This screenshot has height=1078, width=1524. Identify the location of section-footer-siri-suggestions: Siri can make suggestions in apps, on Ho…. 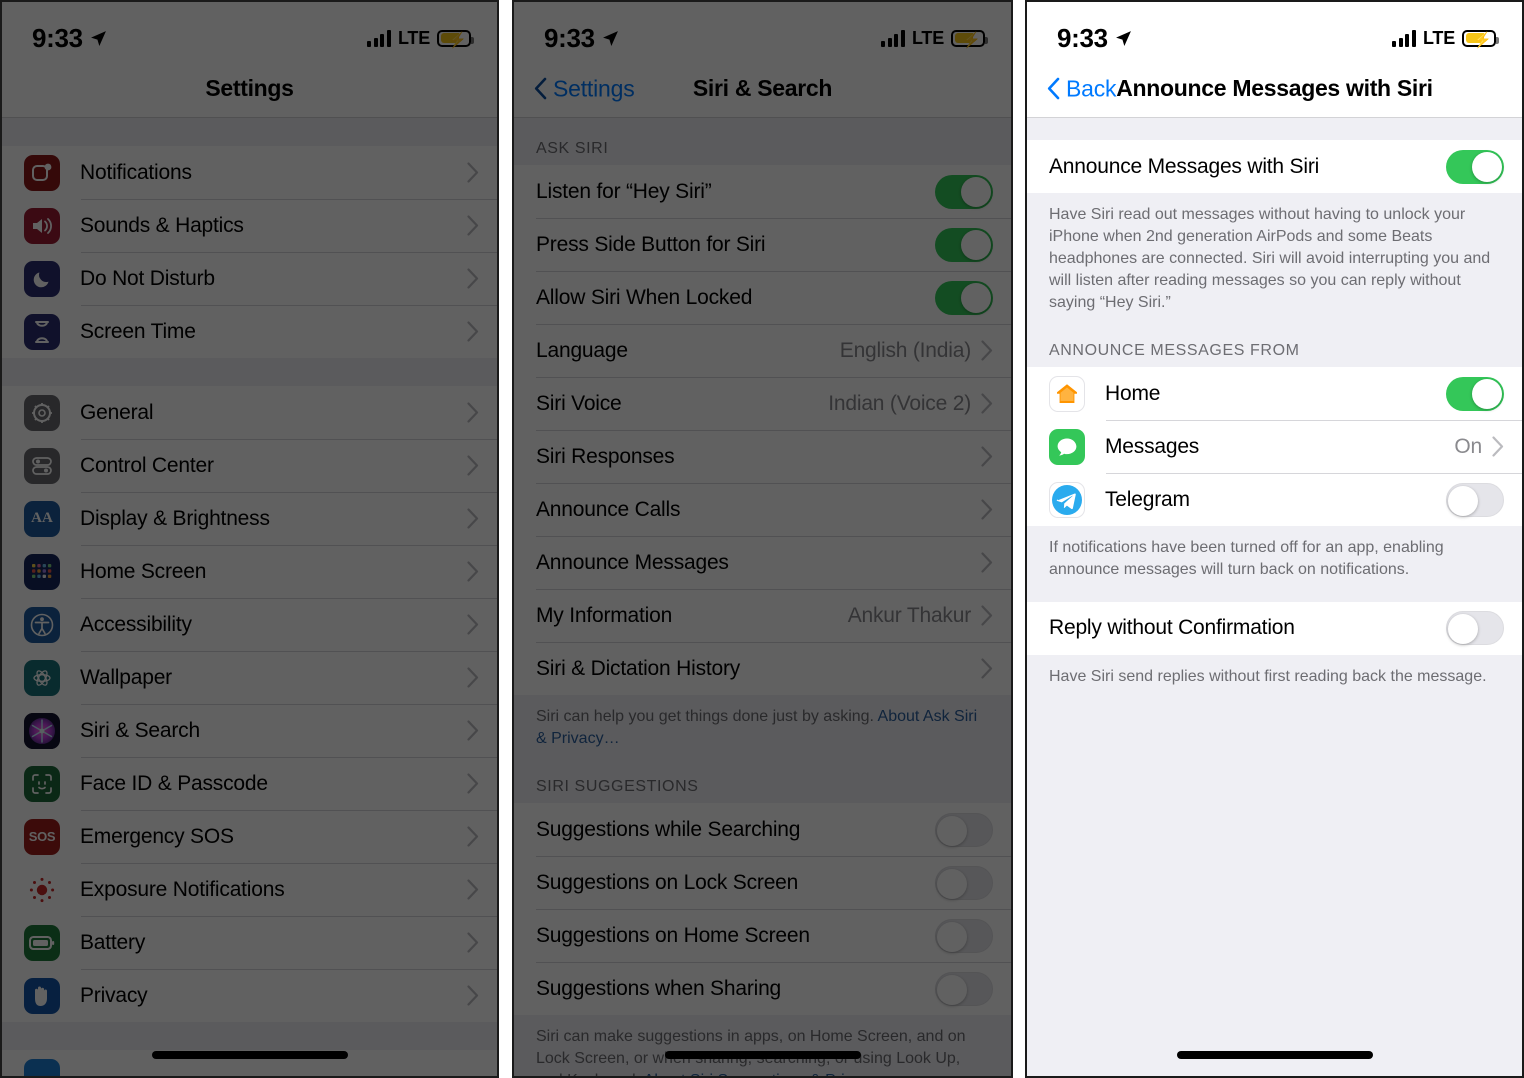
(762, 1045).